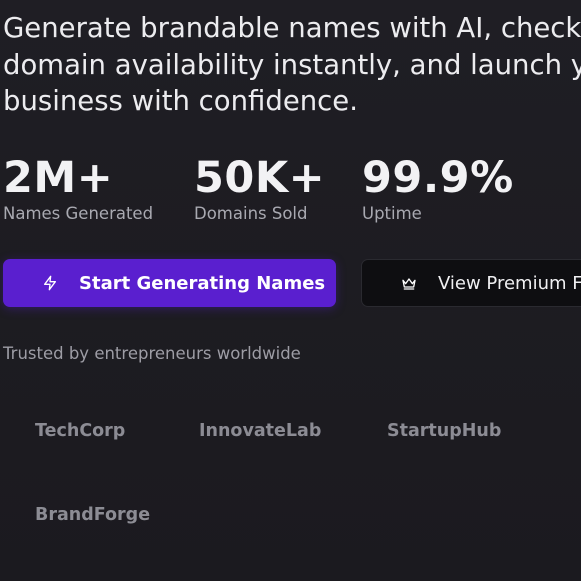  I want to click on view-premium-label: View Premium Features, so click(509, 283).